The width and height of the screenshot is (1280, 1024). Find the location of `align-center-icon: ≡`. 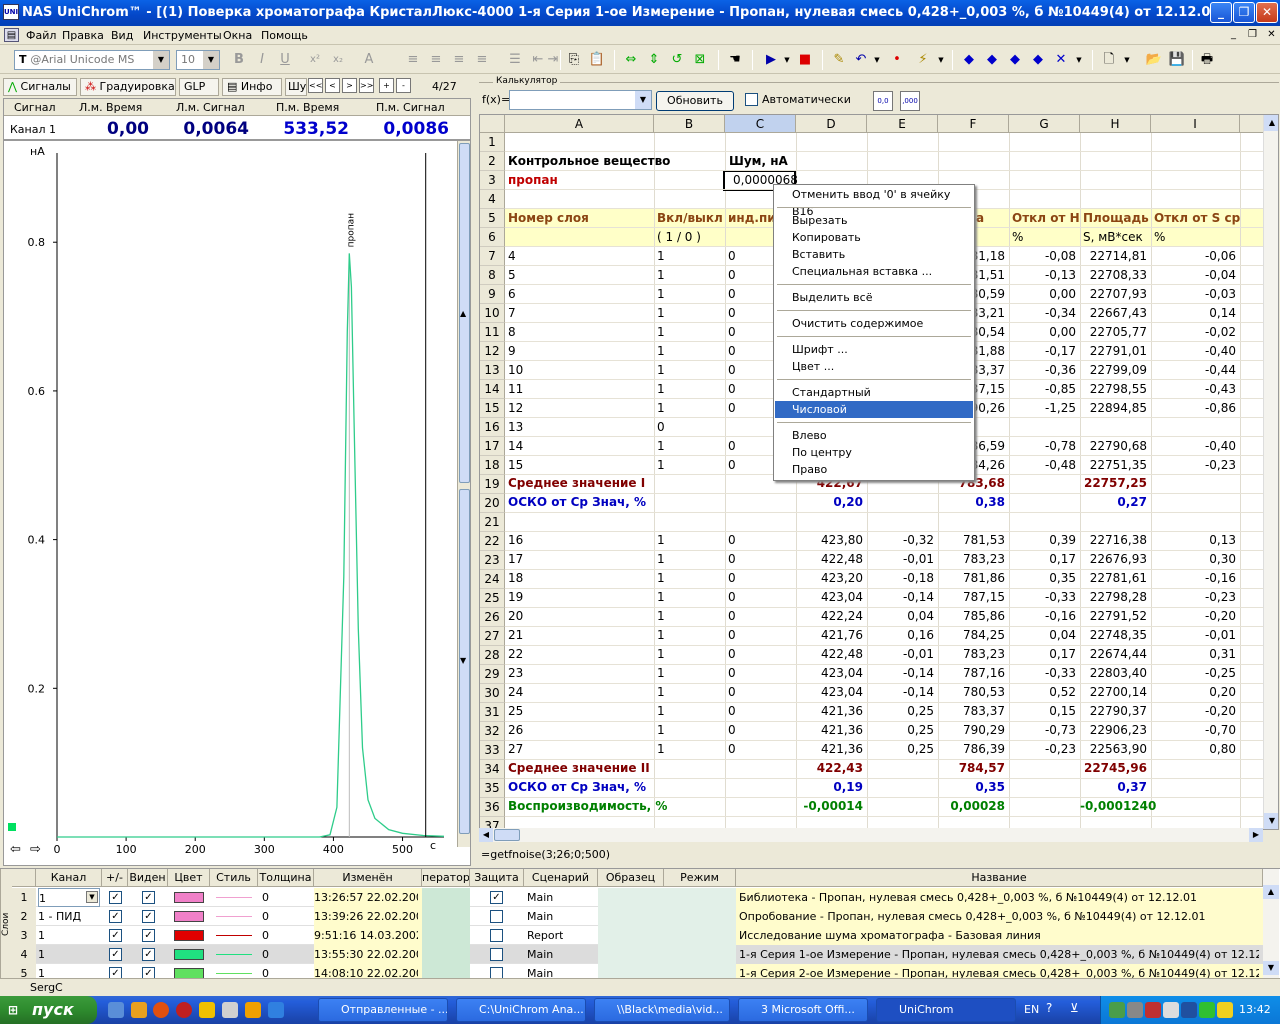

align-center-icon: ≡ is located at coordinates (436, 60).